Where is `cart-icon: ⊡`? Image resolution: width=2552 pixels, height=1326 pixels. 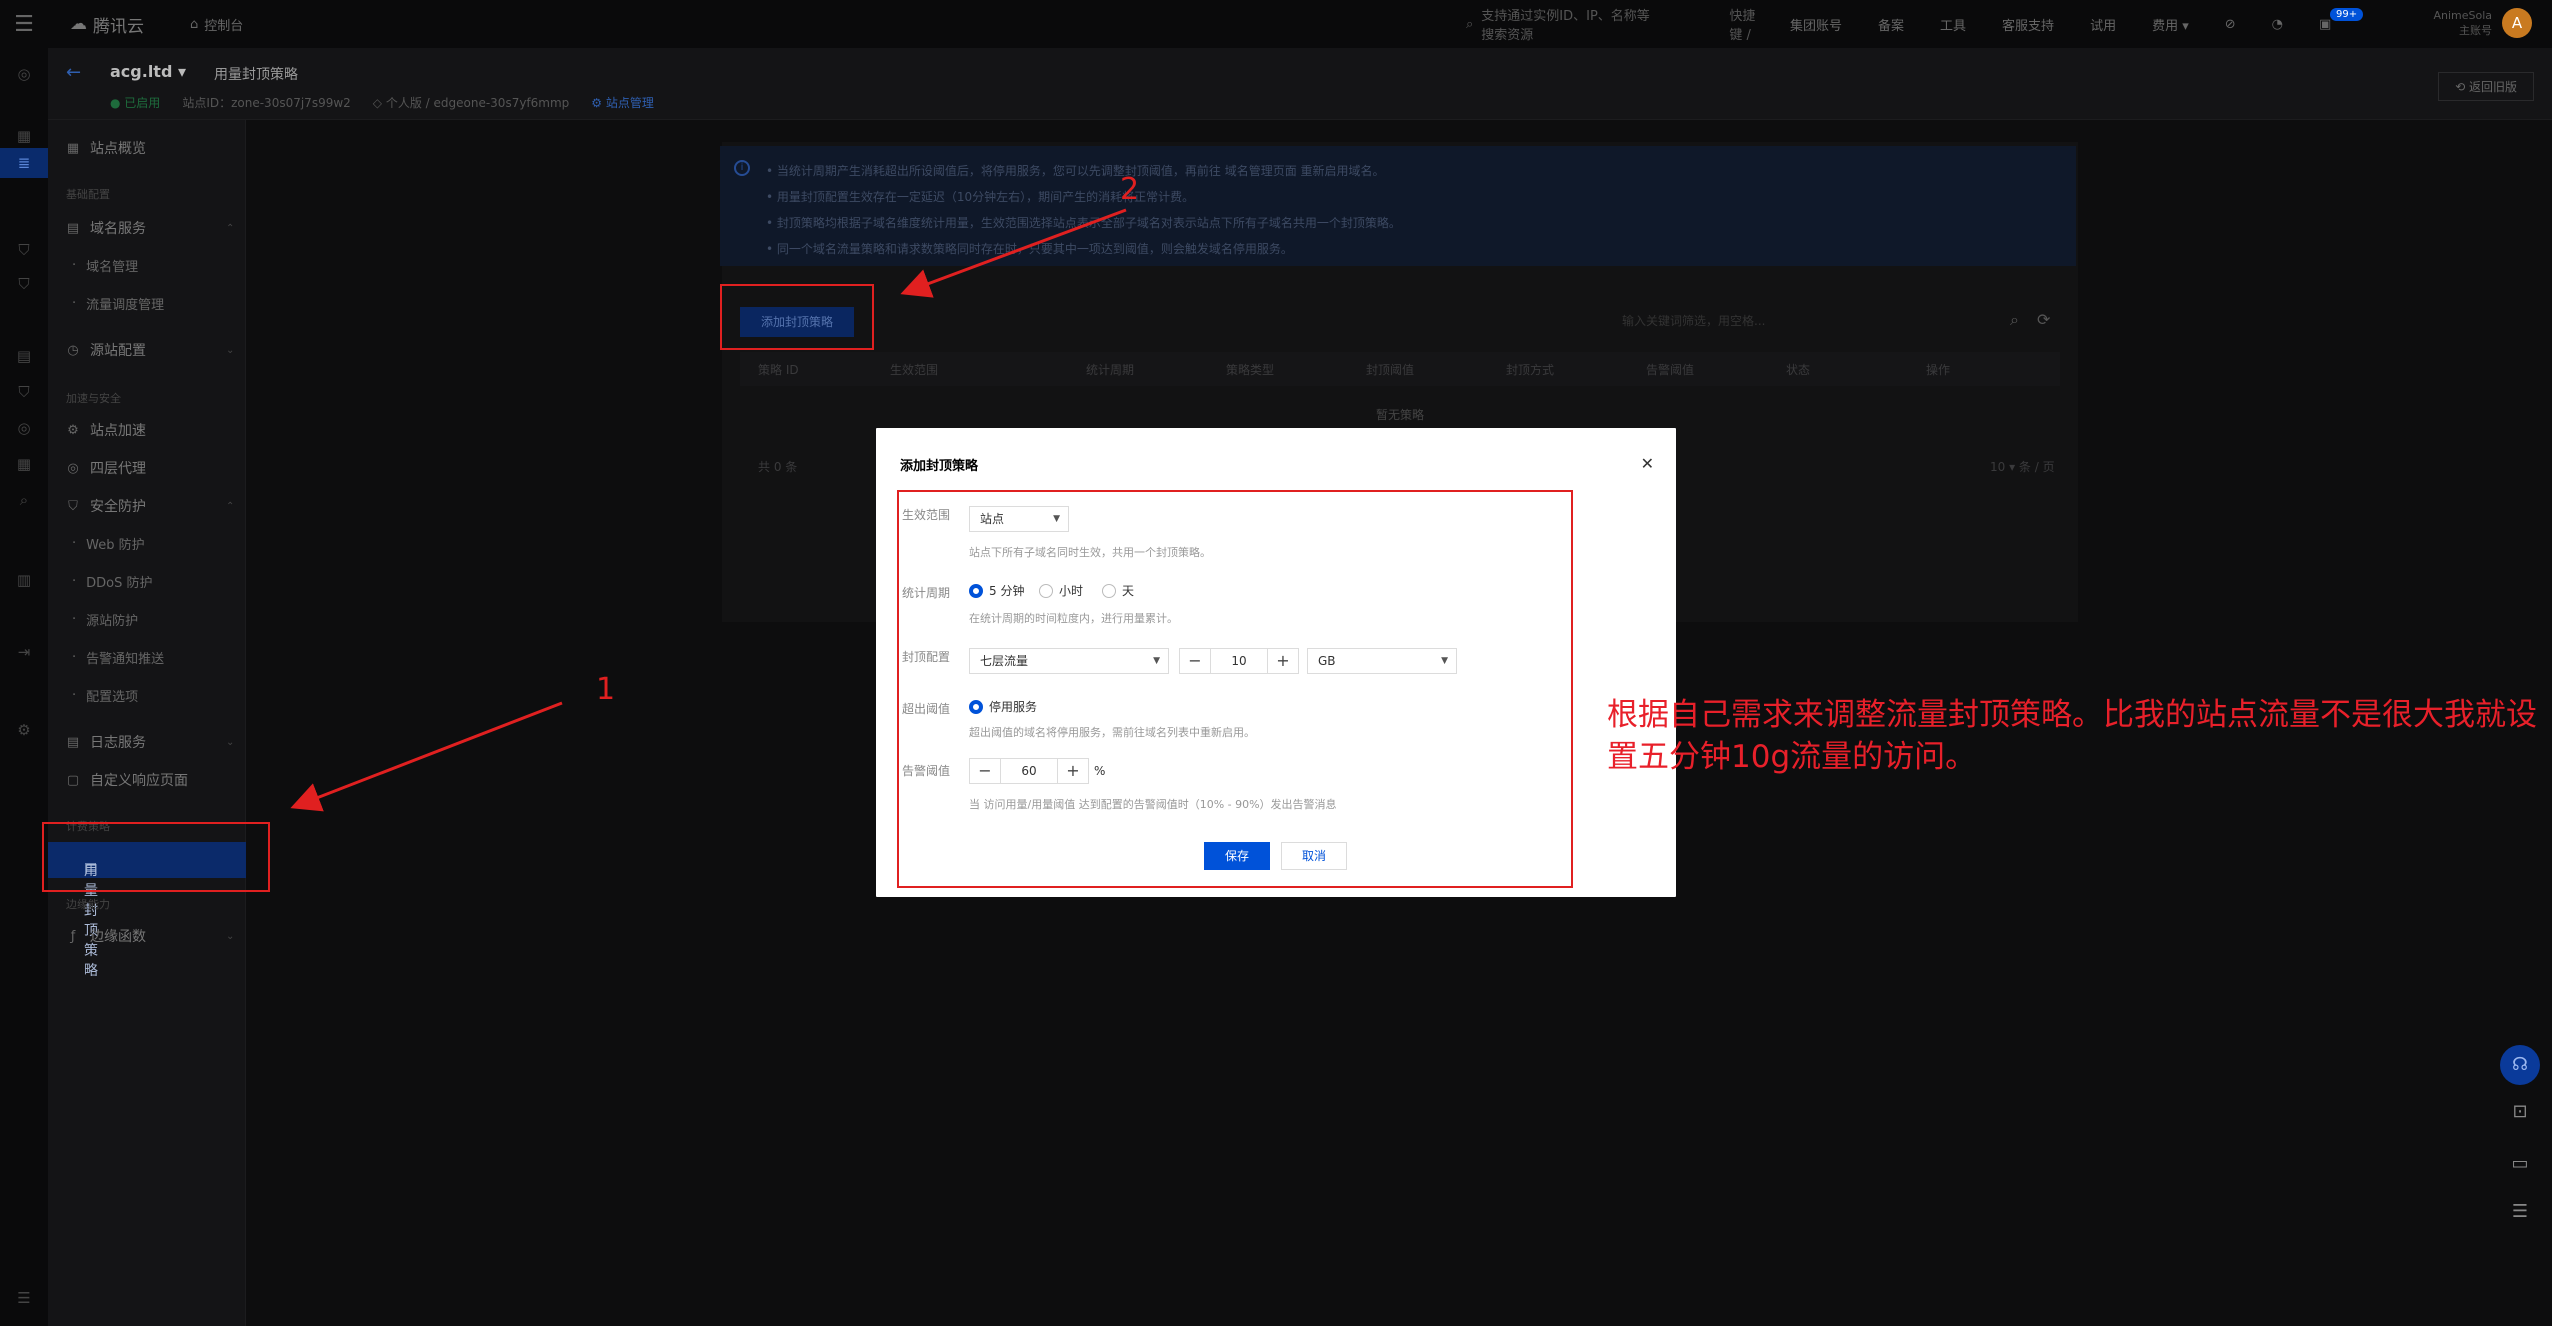
cart-icon: ⊡ is located at coordinates (2520, 1112).